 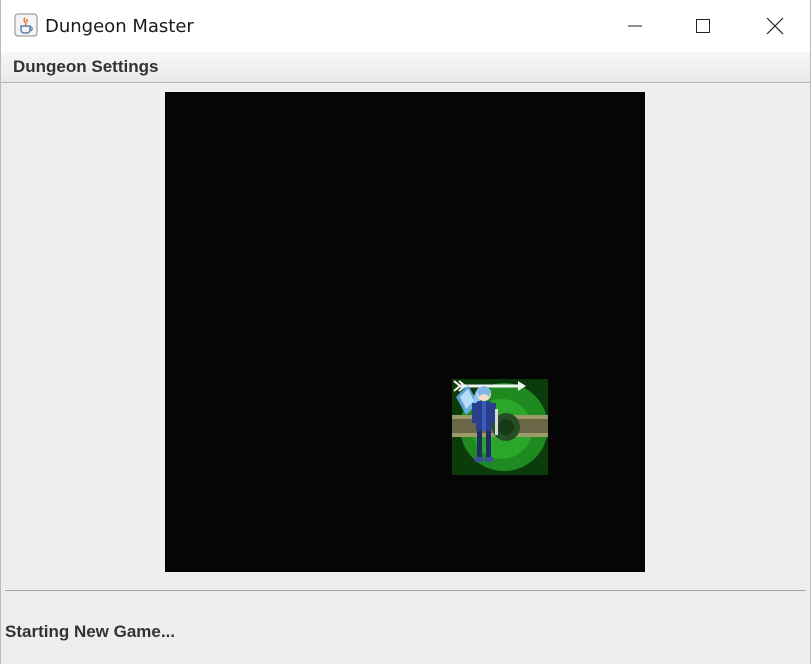 I want to click on menu-bar: Dungeon Settings, so click(x=405, y=67).